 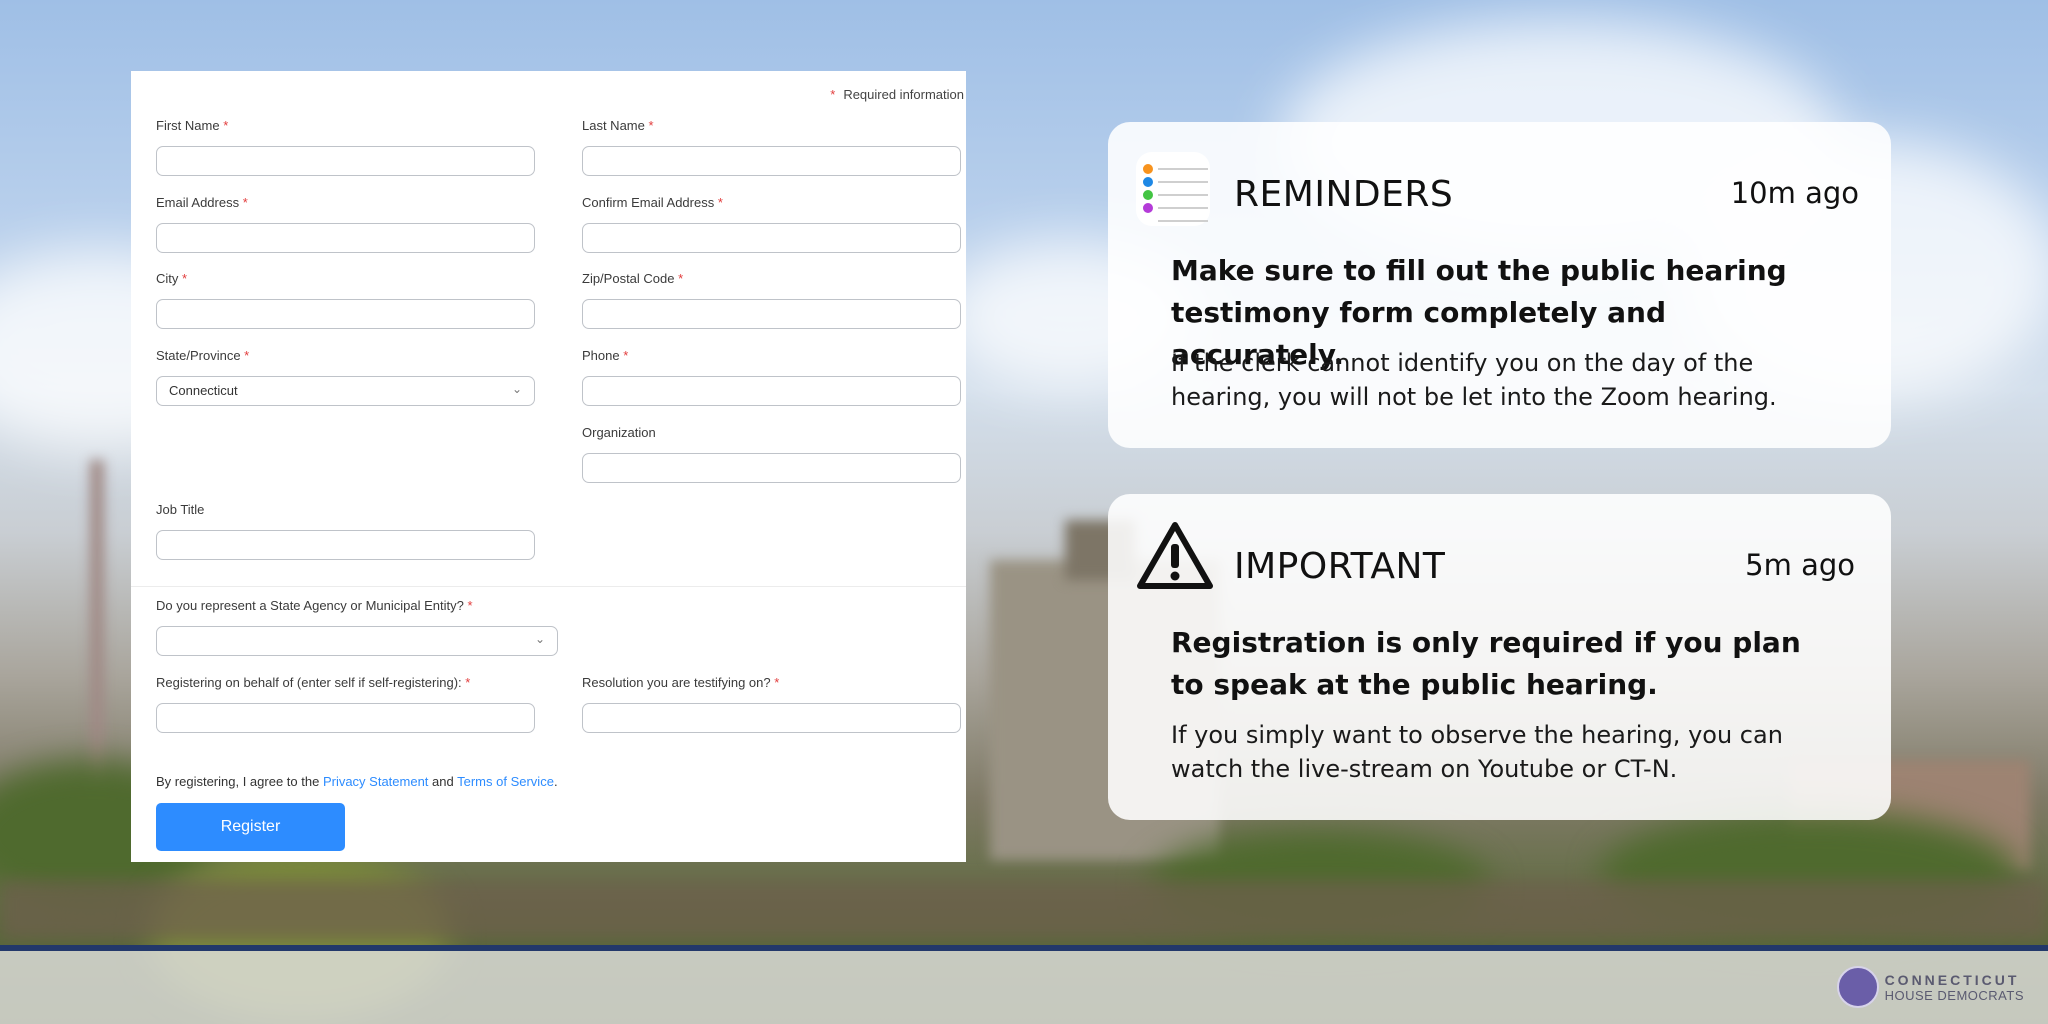 What do you see at coordinates (1857, 987) in the screenshot?
I see `state-seal-icon` at bounding box center [1857, 987].